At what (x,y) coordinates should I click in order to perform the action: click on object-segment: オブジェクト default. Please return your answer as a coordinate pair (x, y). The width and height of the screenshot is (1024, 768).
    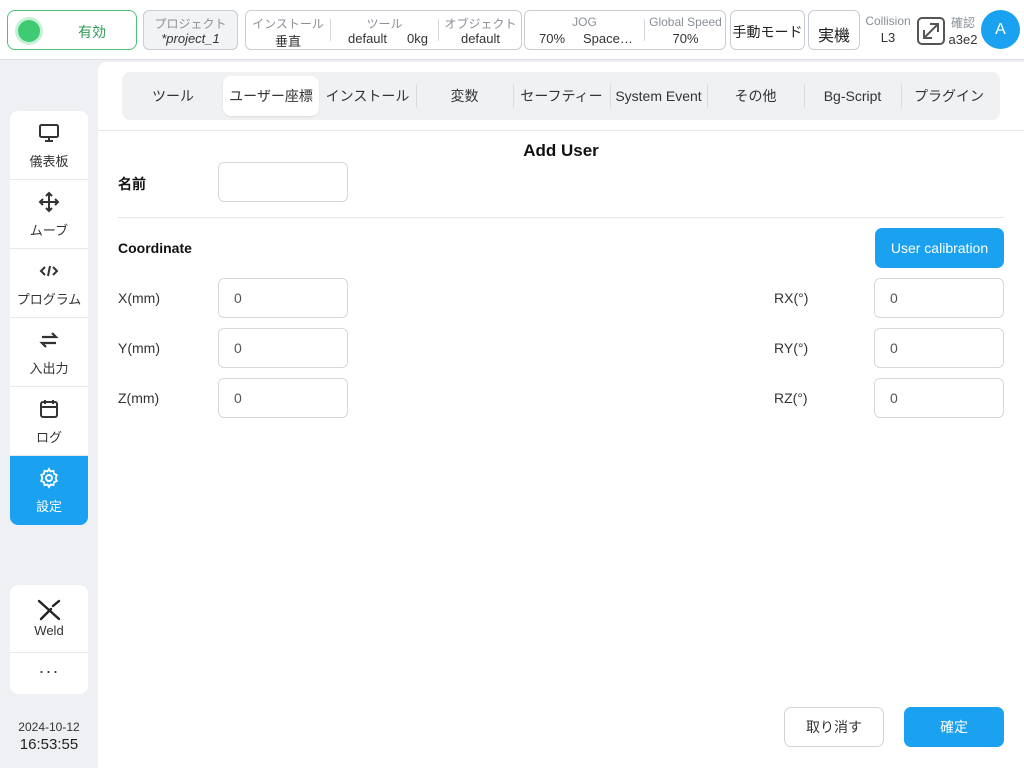
    Looking at the image, I should click on (480, 30).